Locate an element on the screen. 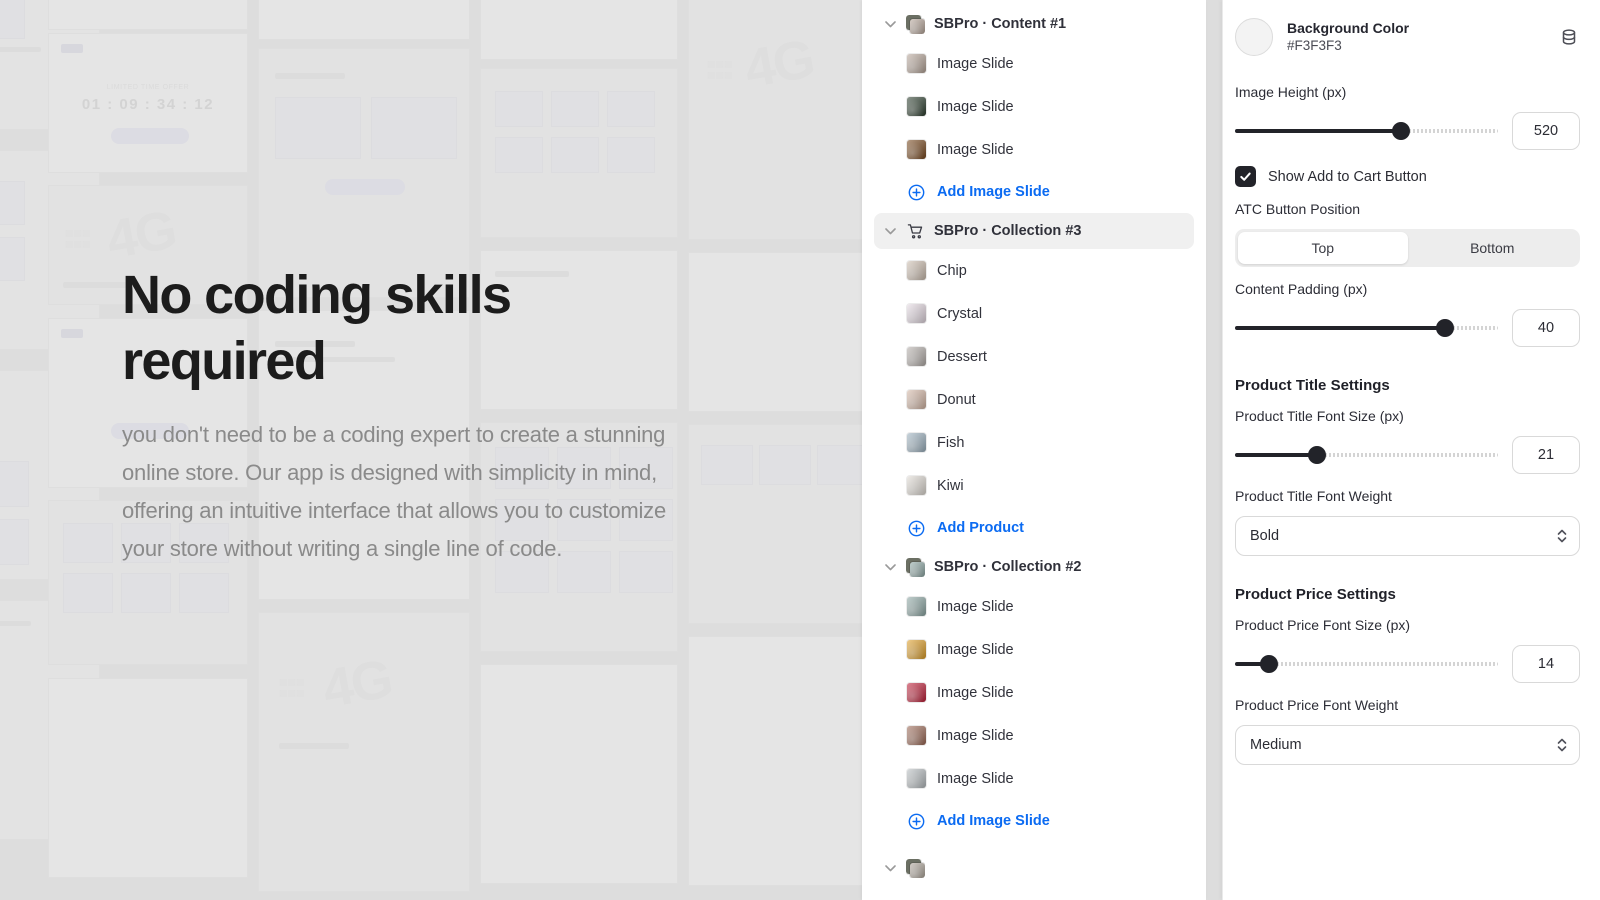 The height and width of the screenshot is (900, 1600). product-title-font-size-label: Product Title Font Size (px) is located at coordinates (1319, 416).